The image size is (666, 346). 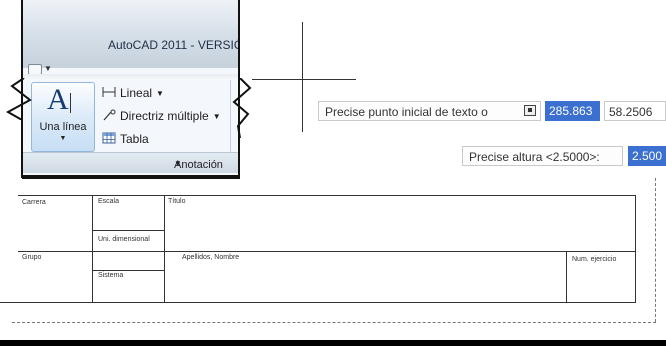 I want to click on coordinate-lock-icon, so click(x=530, y=110).